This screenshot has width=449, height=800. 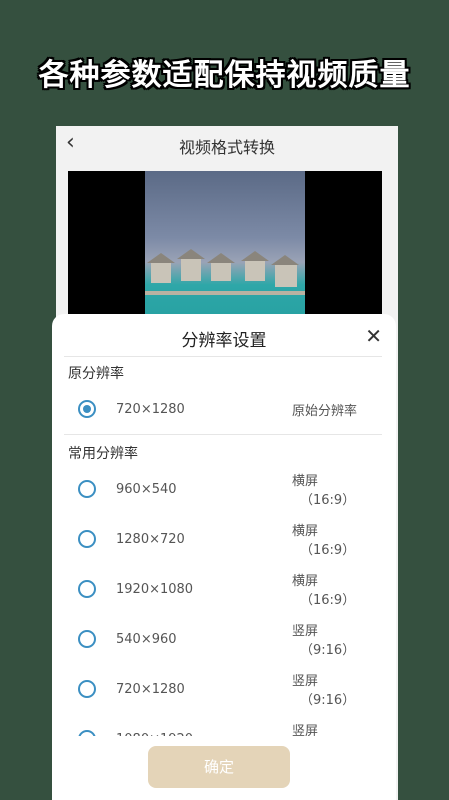 What do you see at coordinates (219, 767) in the screenshot?
I see `confirm-button: 确定` at bounding box center [219, 767].